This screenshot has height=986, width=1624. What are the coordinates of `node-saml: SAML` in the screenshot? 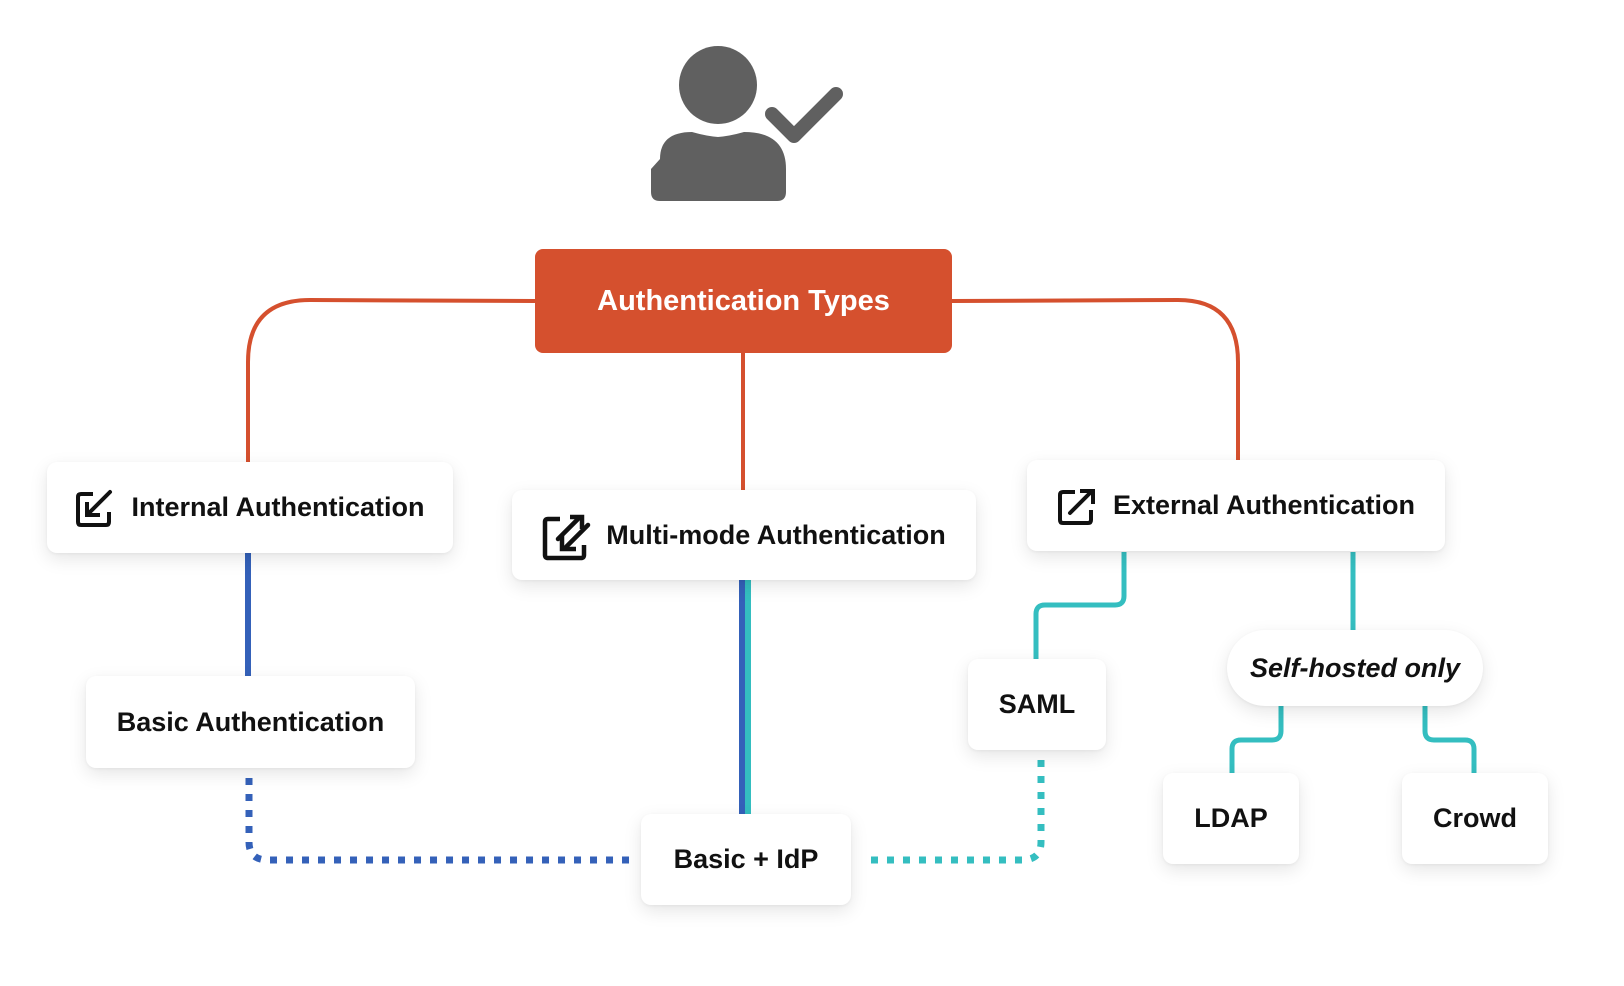 It's located at (1037, 704).